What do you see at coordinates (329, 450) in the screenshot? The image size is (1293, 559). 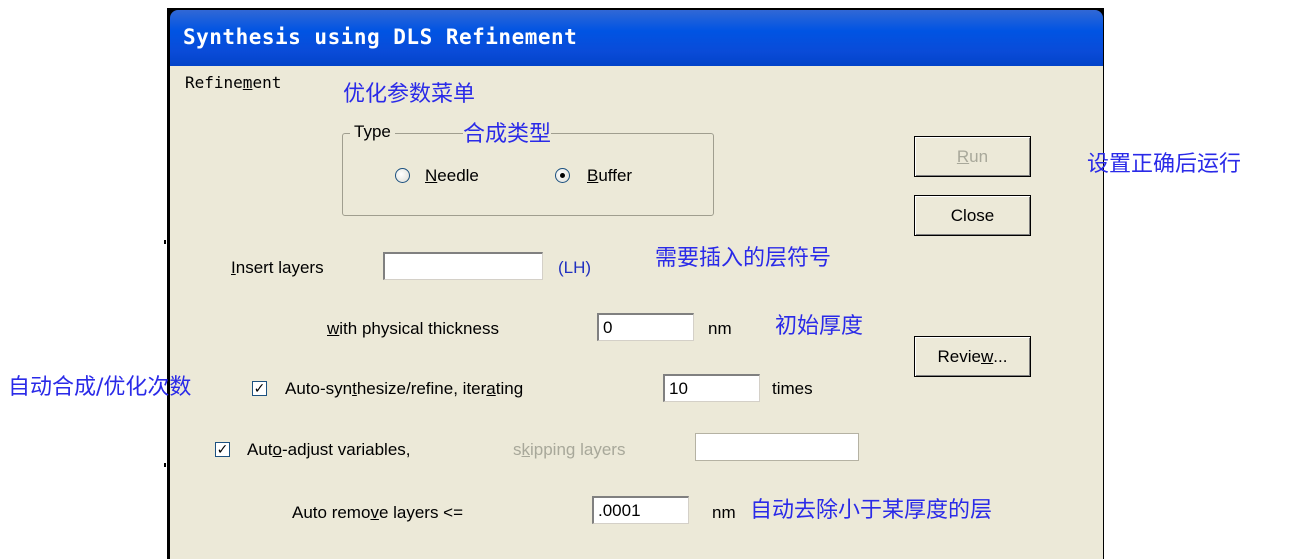 I see `auto-adjust-label: Auto-adjust variables,` at bounding box center [329, 450].